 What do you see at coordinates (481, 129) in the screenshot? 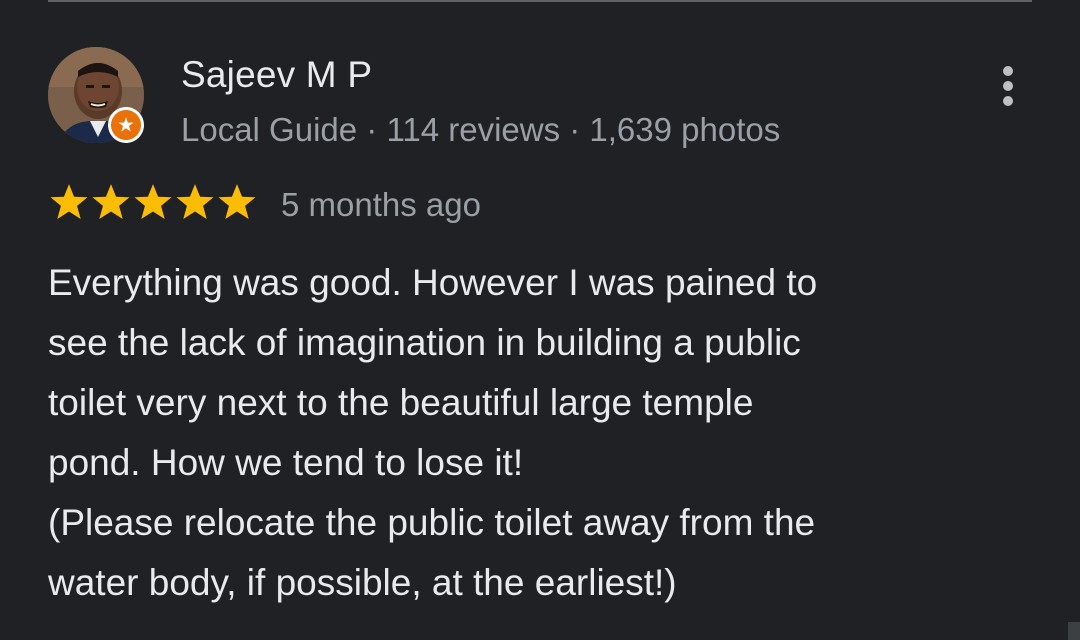
I see `reviewer-meta: Local Guide · 114 reviews · 1,639 photos` at bounding box center [481, 129].